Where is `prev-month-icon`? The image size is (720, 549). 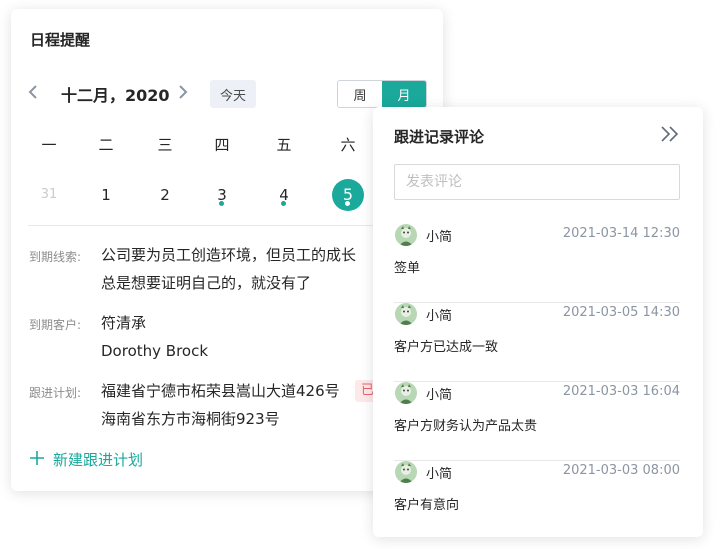
prev-month-icon is located at coordinates (33, 93).